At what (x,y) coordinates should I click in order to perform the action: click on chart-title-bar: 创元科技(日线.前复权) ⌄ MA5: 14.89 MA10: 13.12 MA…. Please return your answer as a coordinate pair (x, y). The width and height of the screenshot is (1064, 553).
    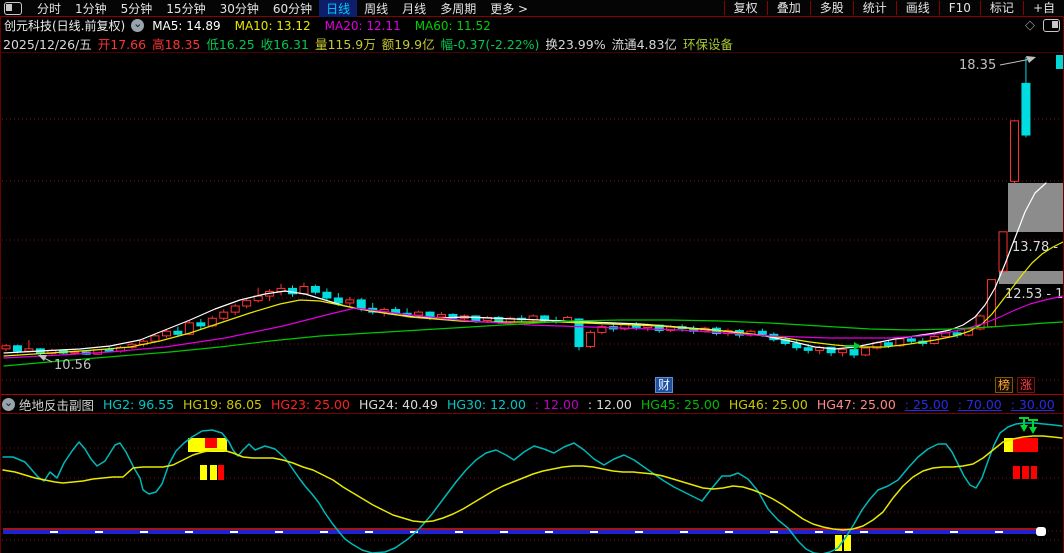
    Looking at the image, I should click on (532, 25).